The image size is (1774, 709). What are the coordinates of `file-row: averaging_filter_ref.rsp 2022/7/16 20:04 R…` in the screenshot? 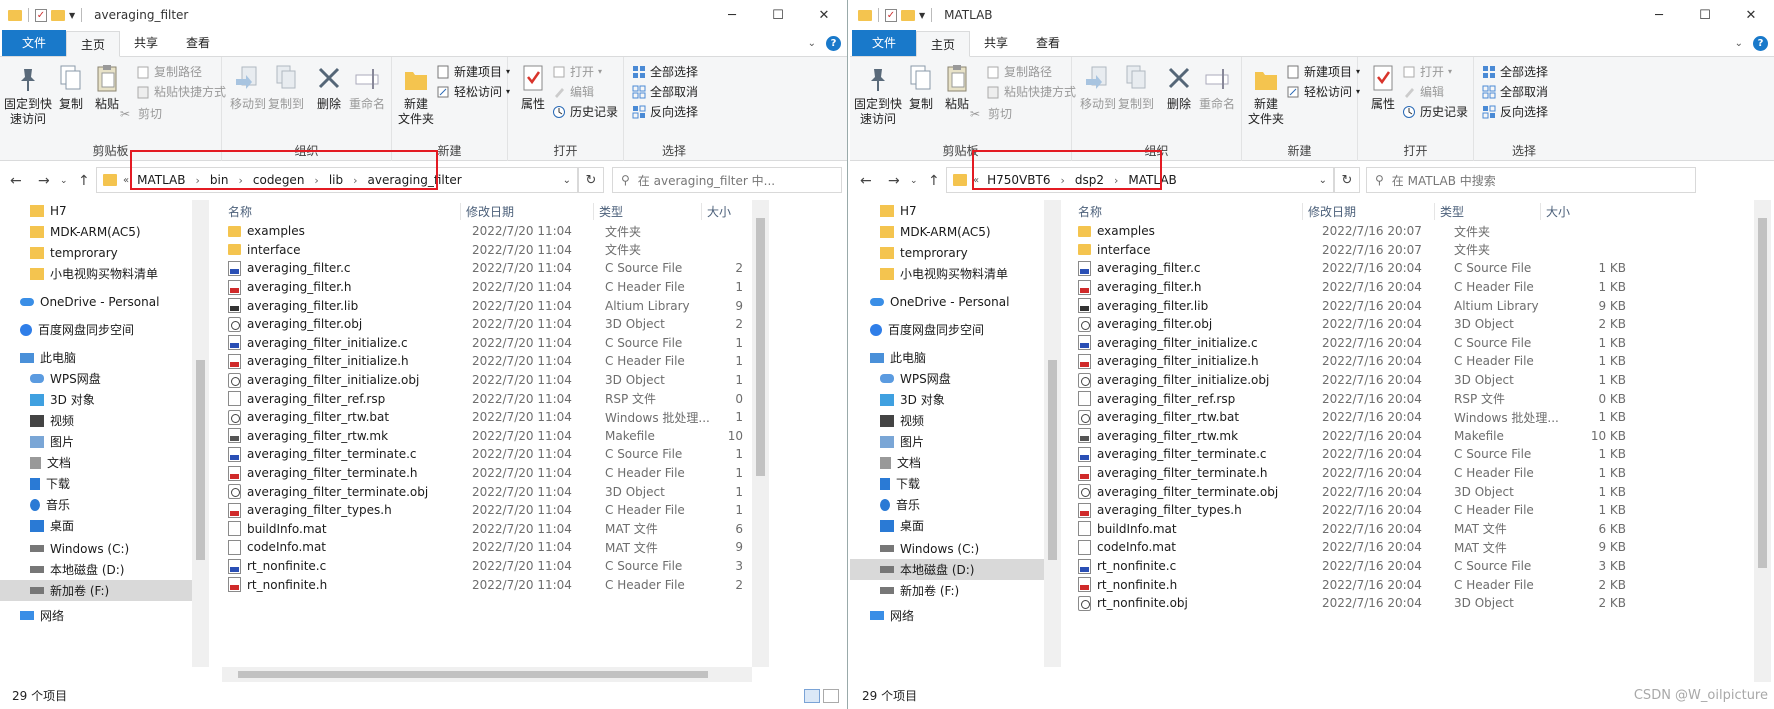 It's located at (1351, 398).